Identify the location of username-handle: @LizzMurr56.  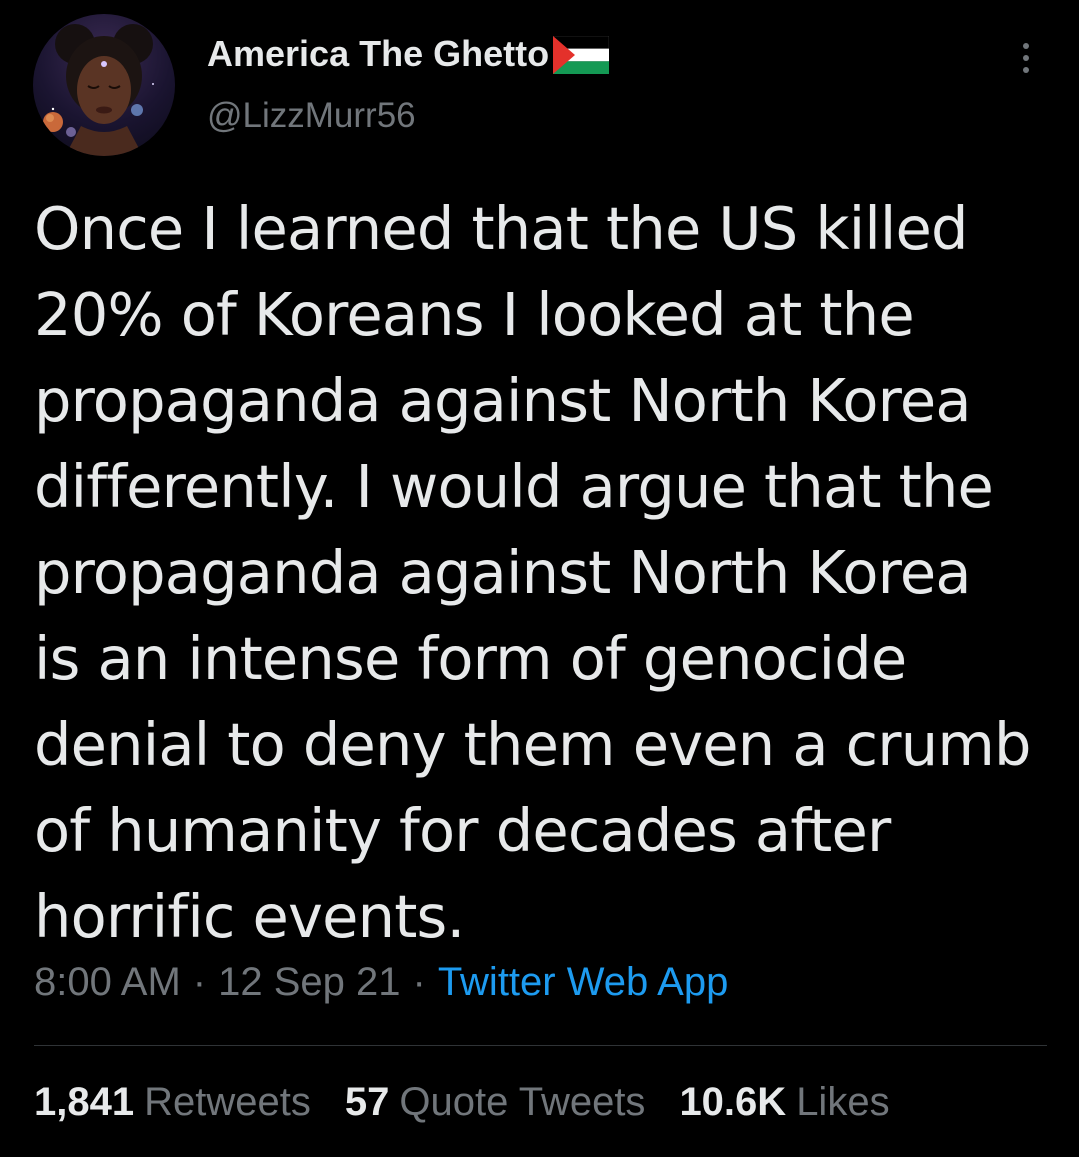
(311, 116).